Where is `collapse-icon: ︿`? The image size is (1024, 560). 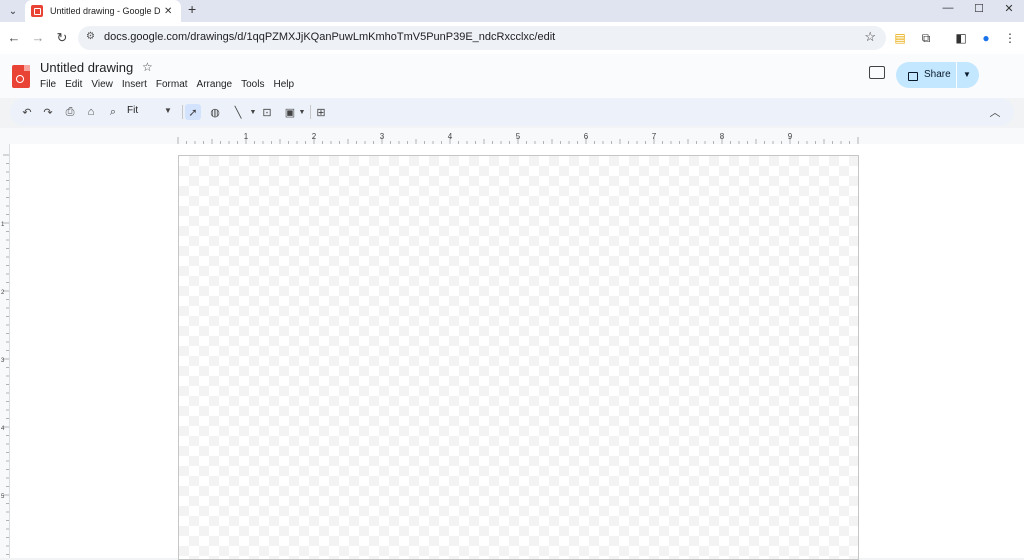
collapse-icon: ︿ is located at coordinates (995, 112).